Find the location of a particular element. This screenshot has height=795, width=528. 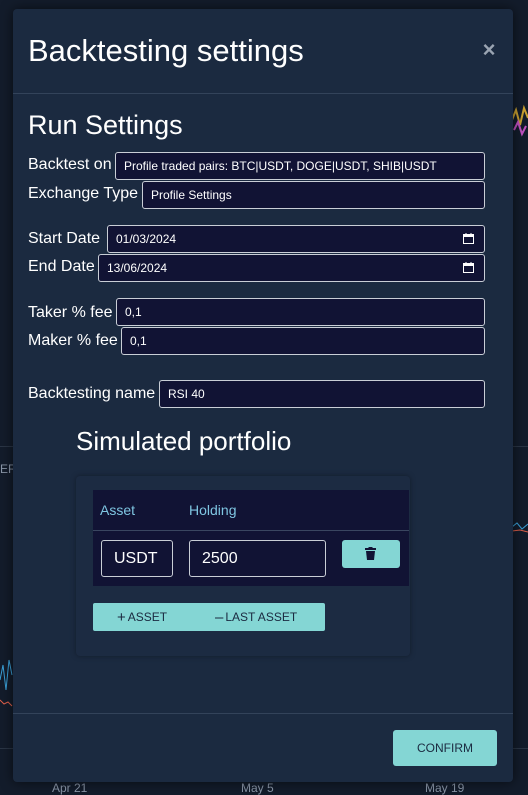

maker-fee-label: Maker % fee is located at coordinates (73, 340).